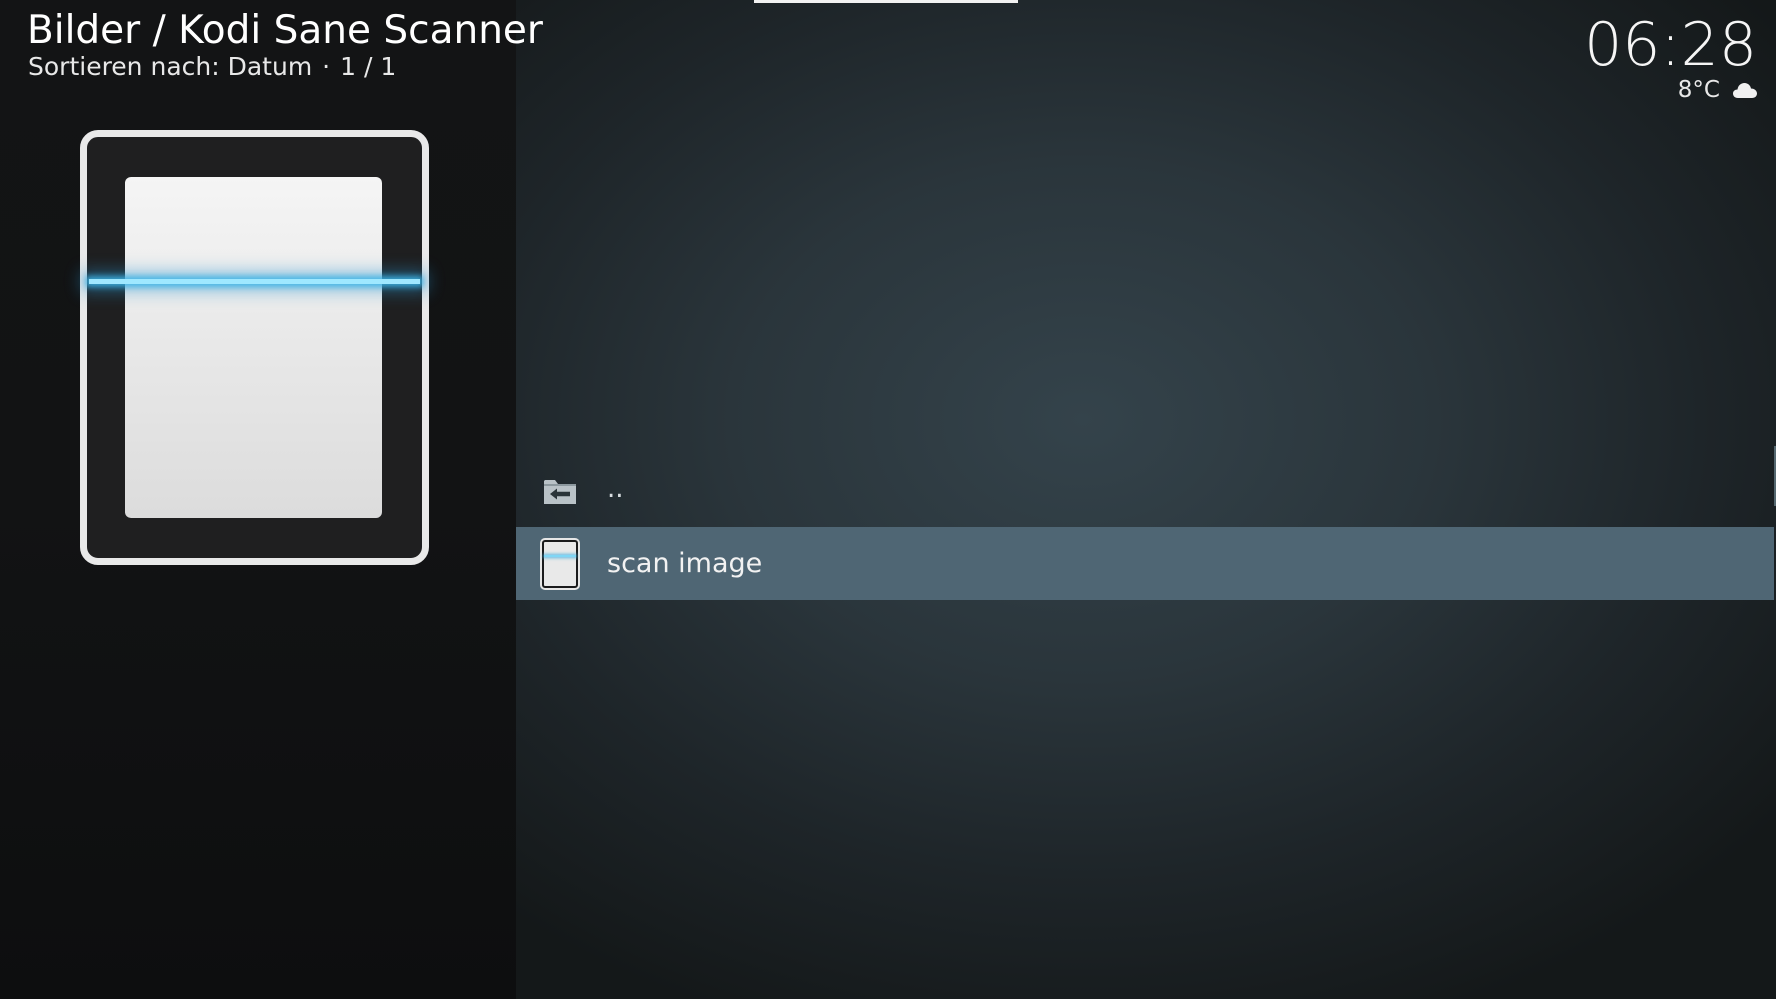 This screenshot has width=1776, height=999. I want to click on cloud-icon, so click(1745, 90).